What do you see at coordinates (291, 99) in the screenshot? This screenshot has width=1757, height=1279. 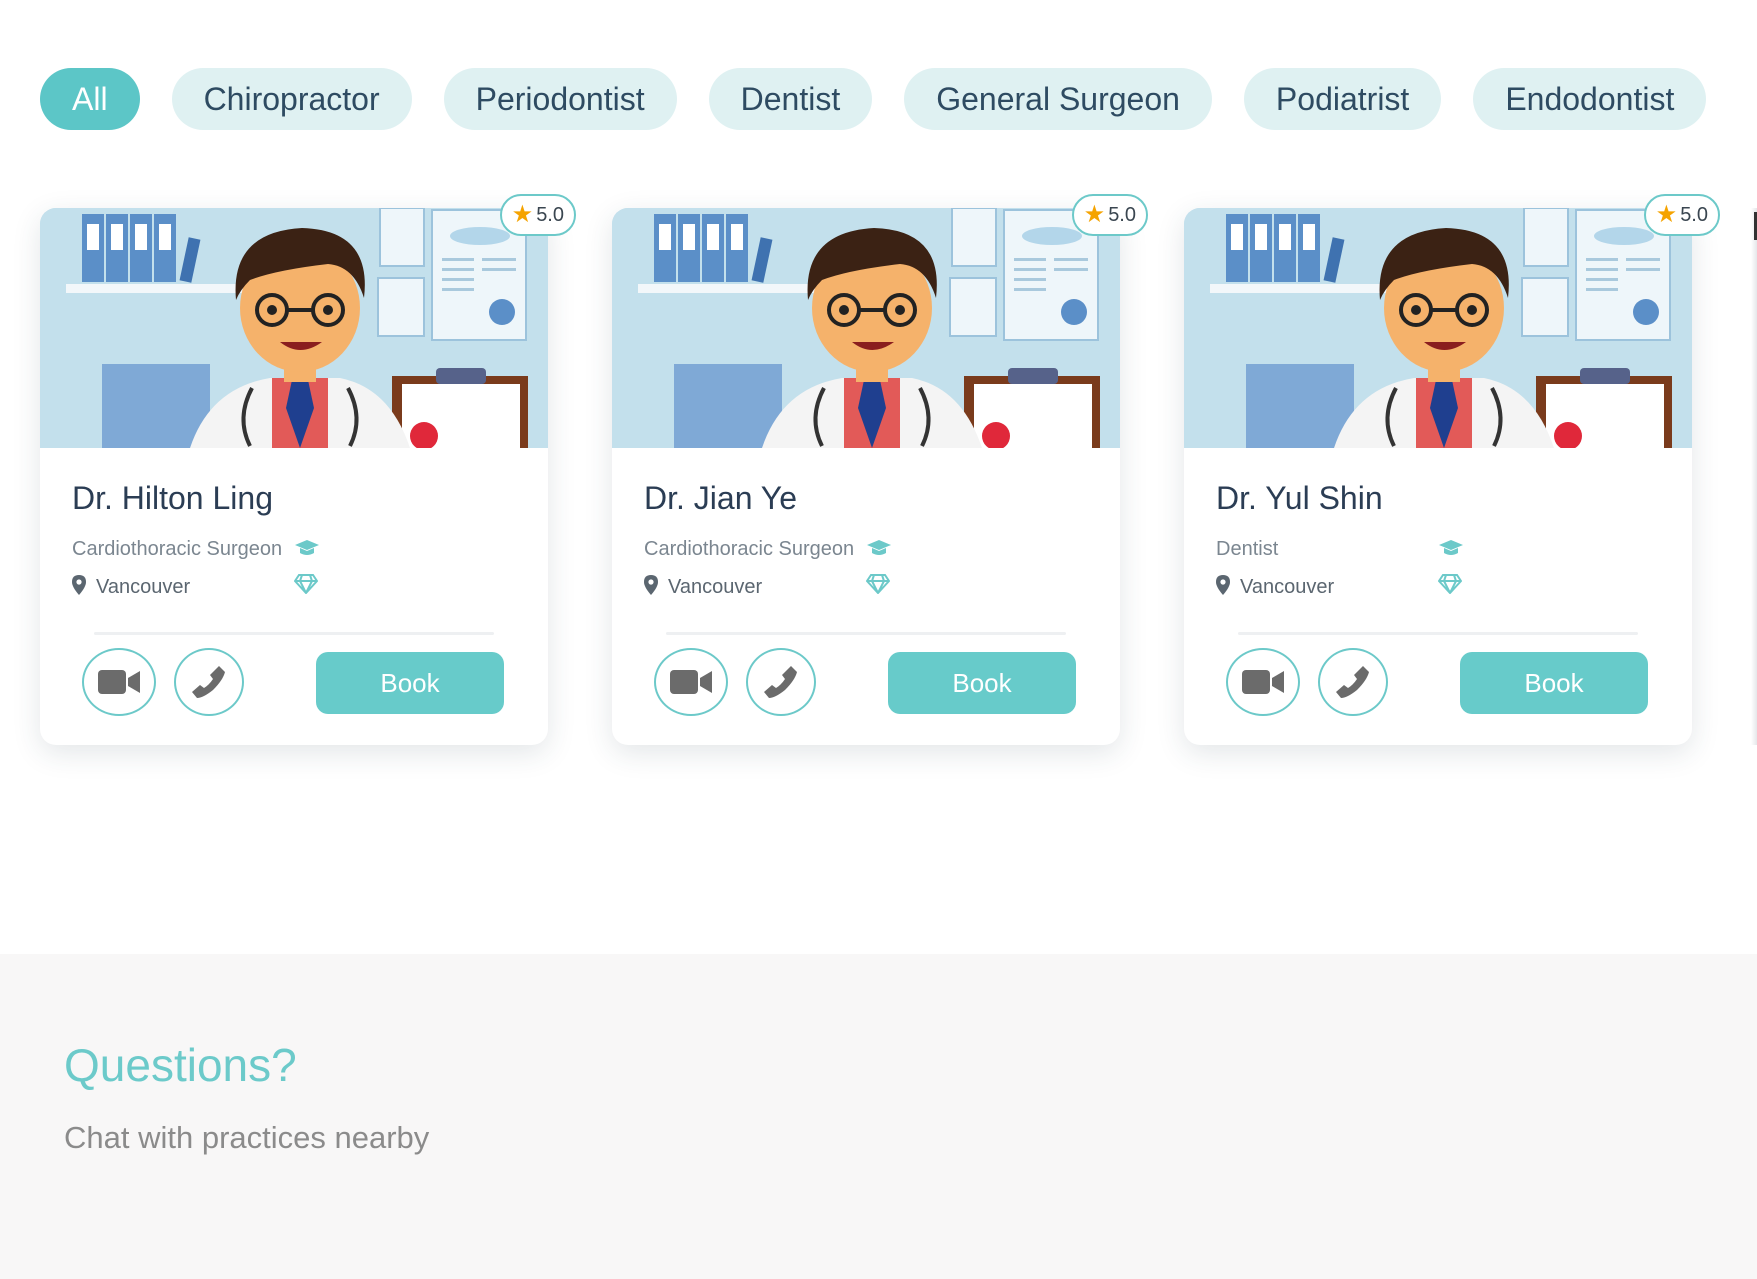 I see `filter-chiropractor: Chiropractor` at bounding box center [291, 99].